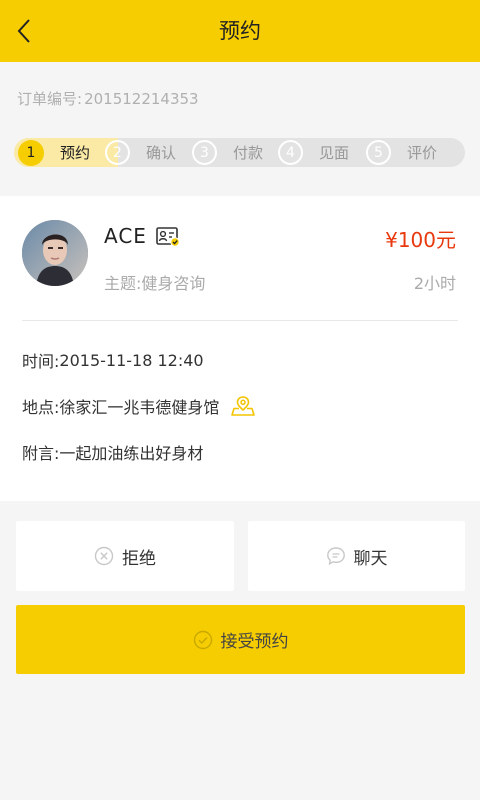 The height and width of the screenshot is (800, 480). I want to click on chat-label: 聊天, so click(370, 558).